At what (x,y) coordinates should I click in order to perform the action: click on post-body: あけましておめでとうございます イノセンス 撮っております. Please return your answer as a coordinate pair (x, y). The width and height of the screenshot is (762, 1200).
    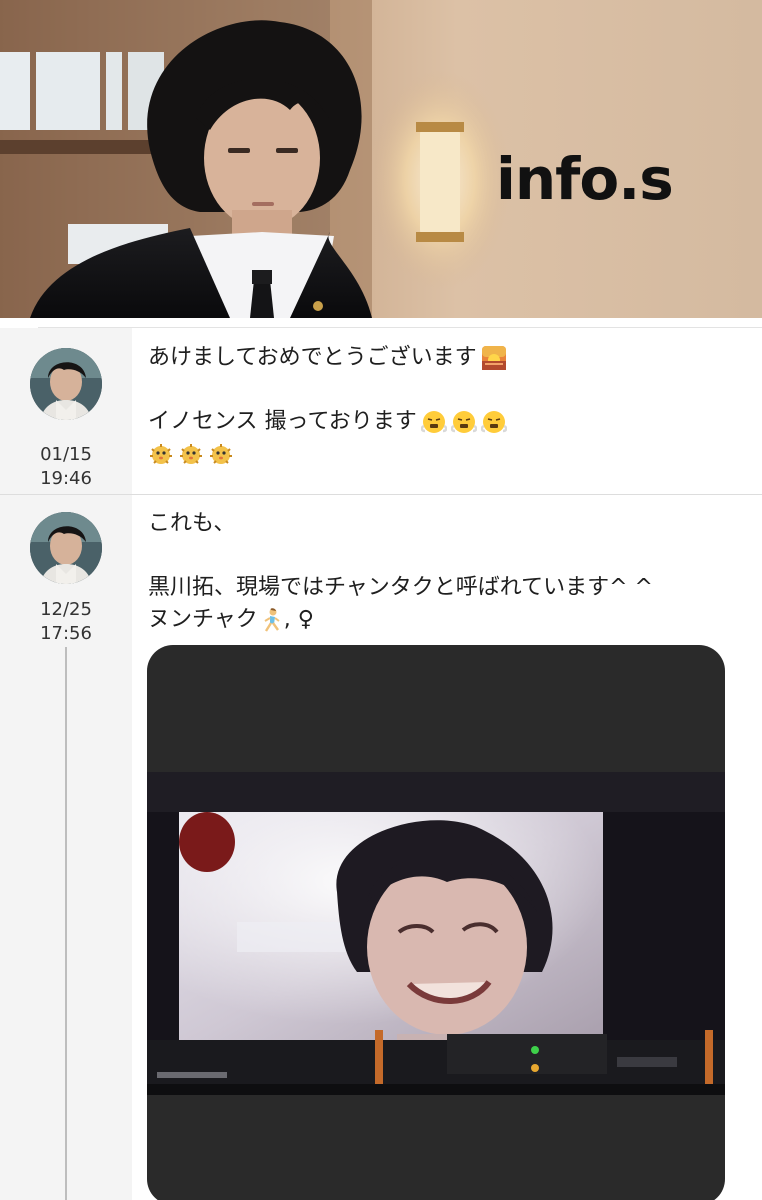
    Looking at the image, I should click on (327, 406).